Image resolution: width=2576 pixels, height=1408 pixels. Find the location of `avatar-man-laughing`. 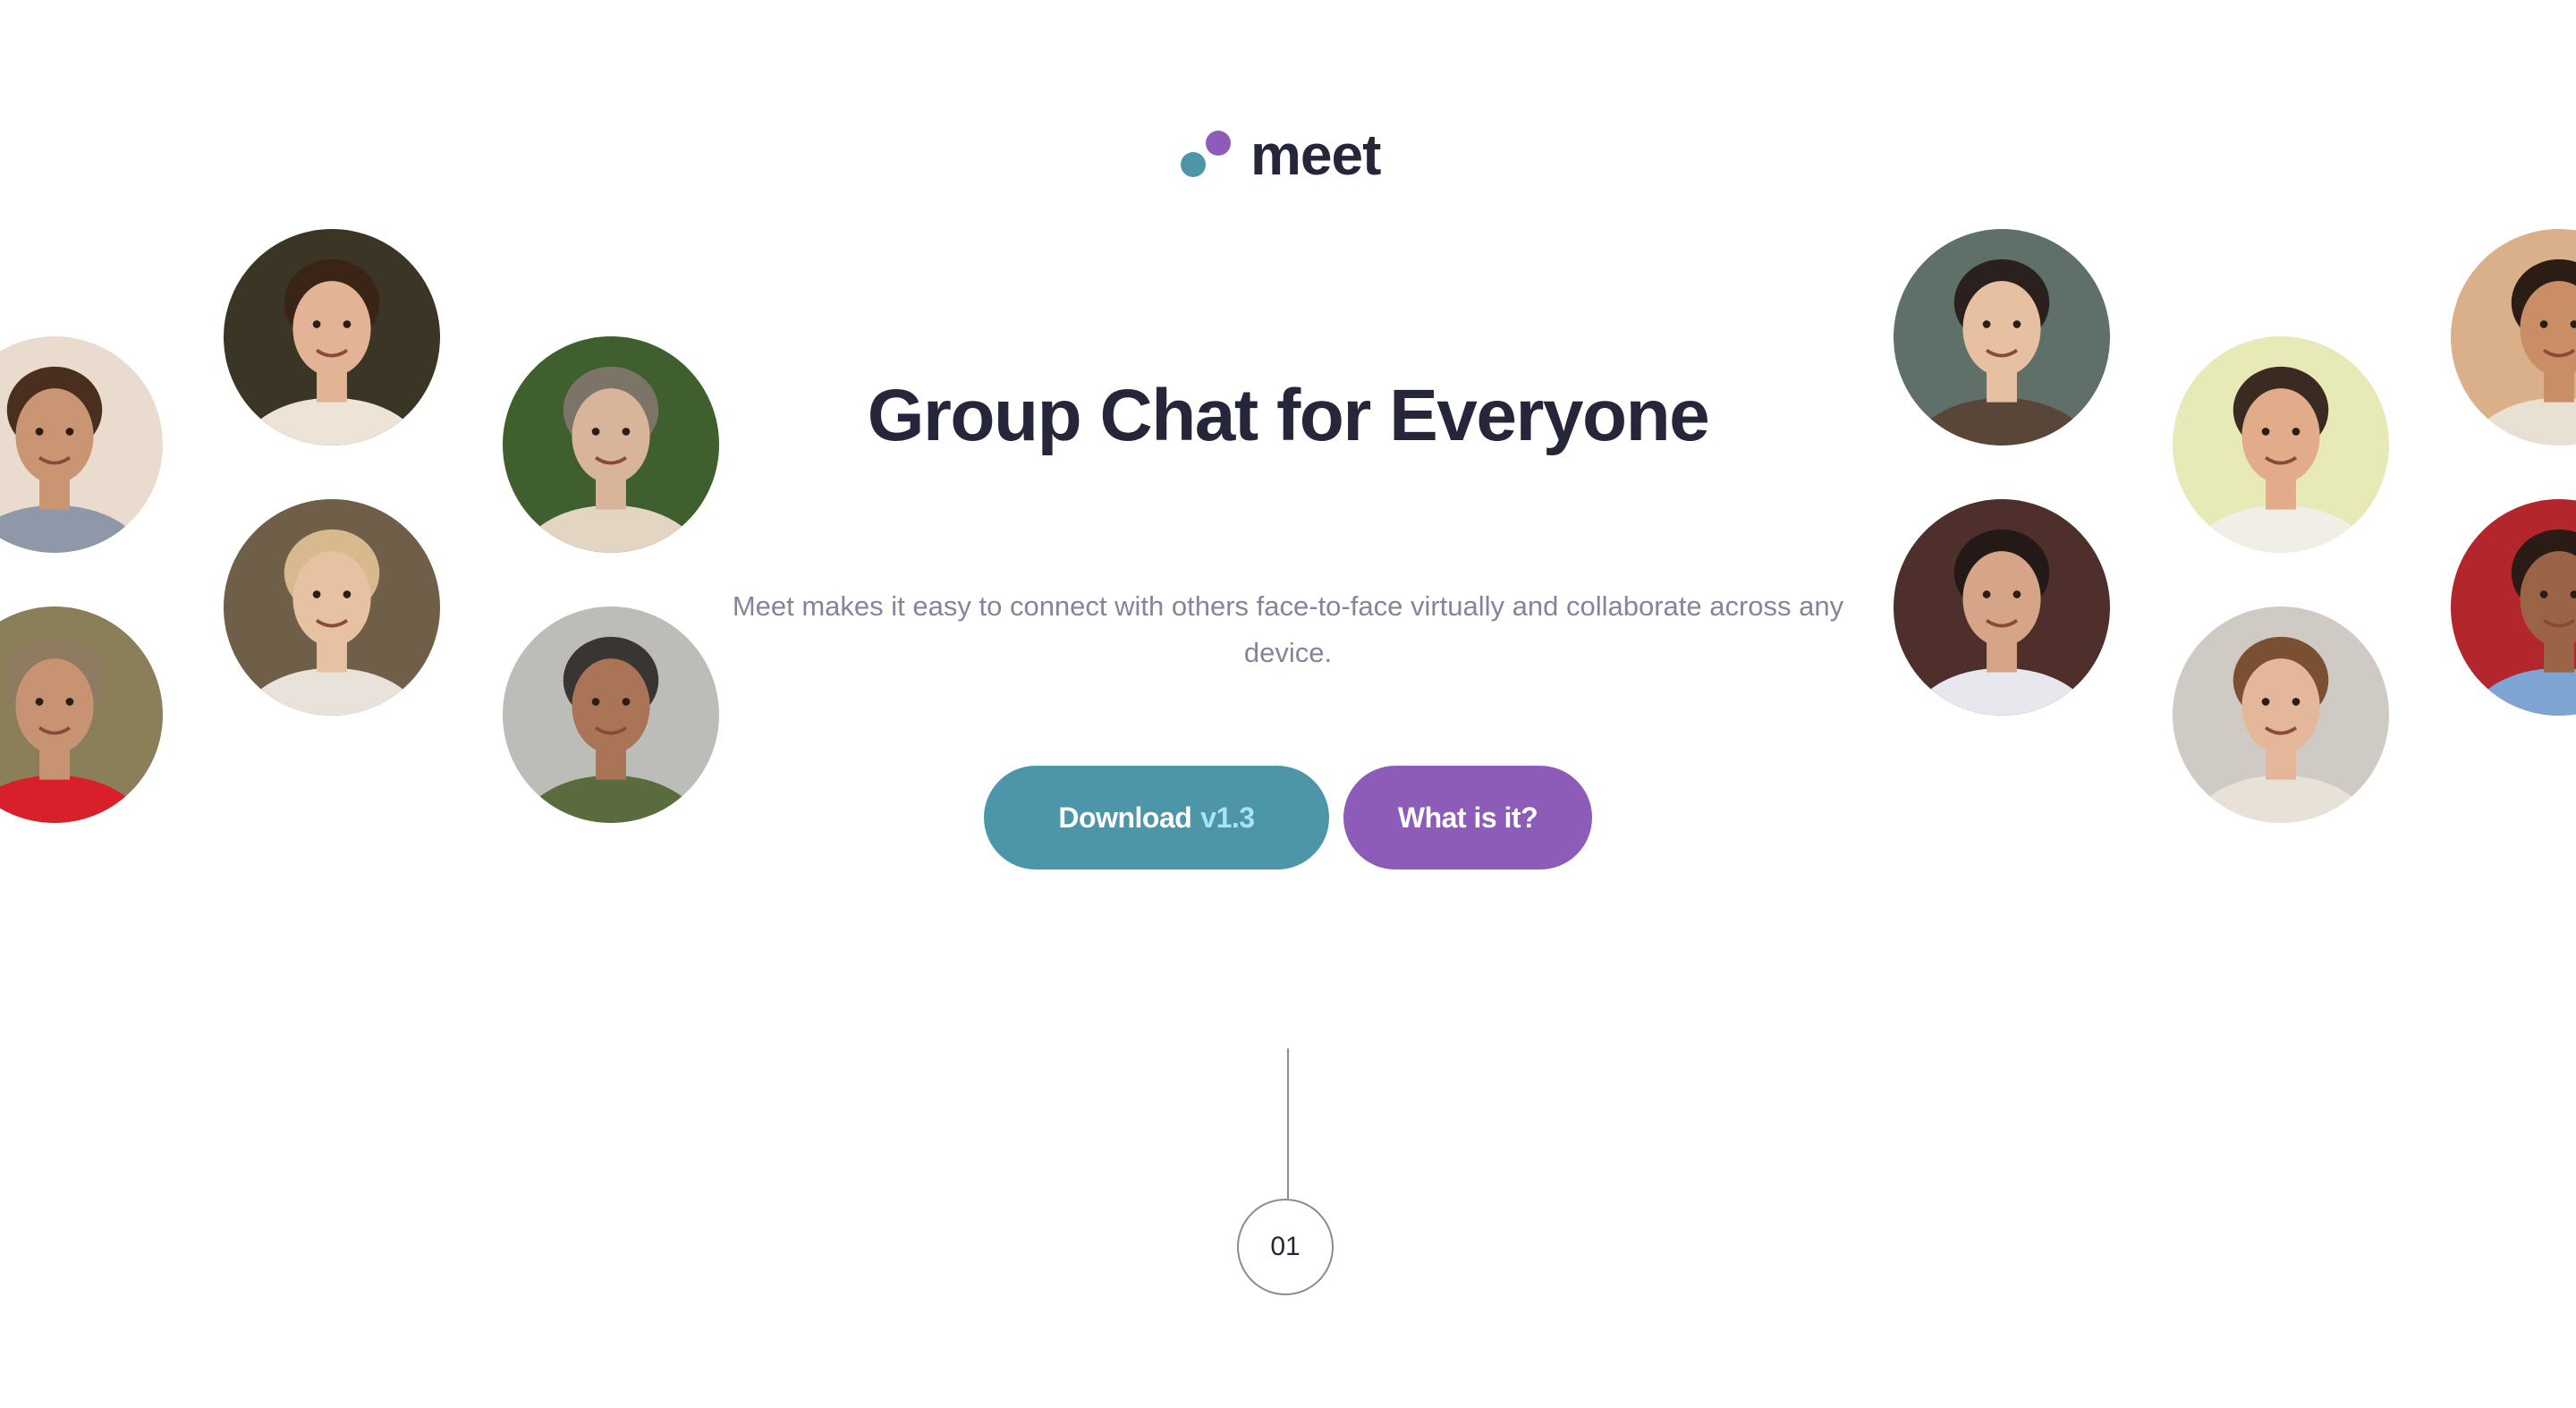

avatar-man-laughing is located at coordinates (2281, 445).